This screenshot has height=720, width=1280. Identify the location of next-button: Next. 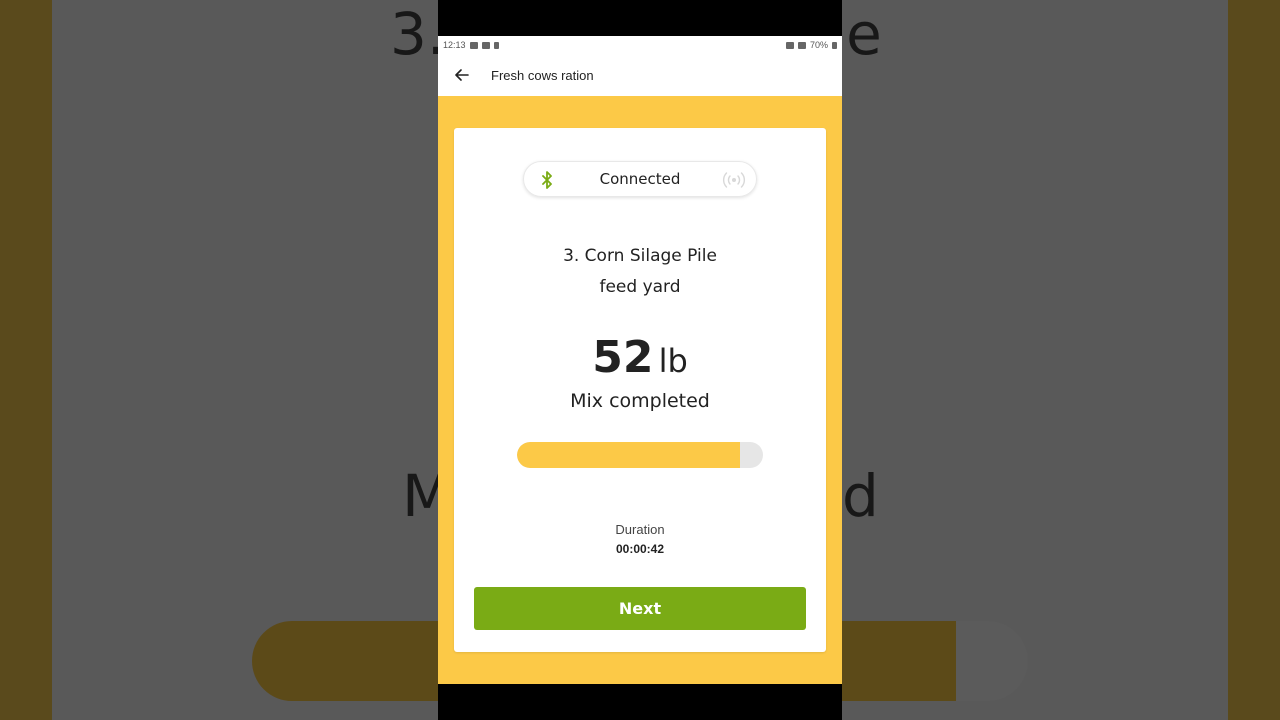
(640, 608).